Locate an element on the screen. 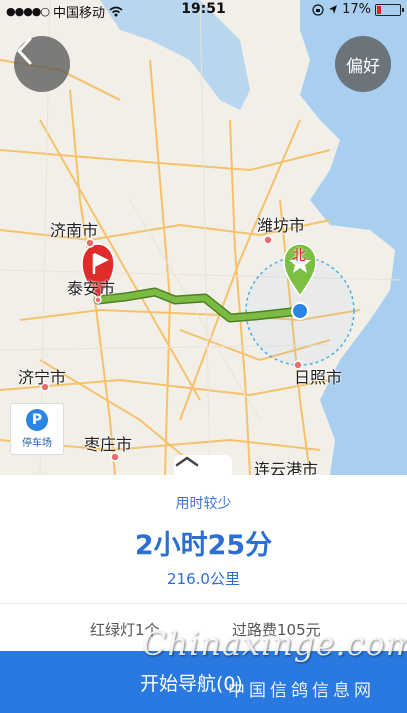 The width and height of the screenshot is (407, 713). route-distance: 216.0公里 is located at coordinates (203, 579).